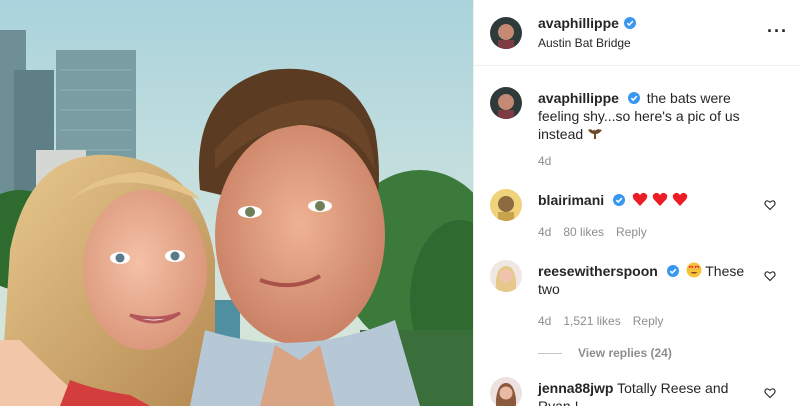 The image size is (800, 406). I want to click on comment-username: blairimani, so click(571, 200).